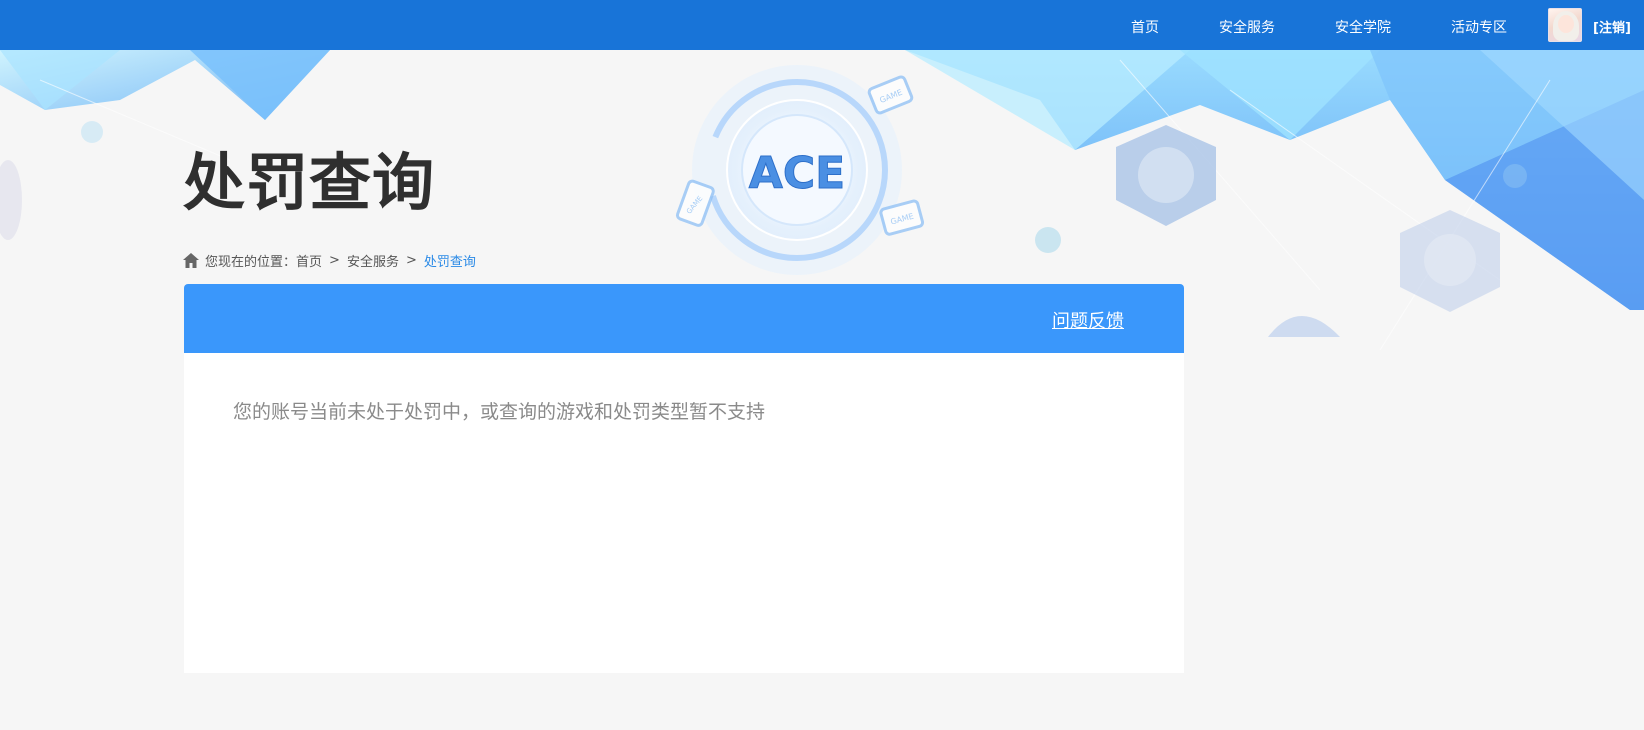 The image size is (1644, 730). What do you see at coordinates (1247, 27) in the screenshot?
I see `nav-item-security-service: 安全服务` at bounding box center [1247, 27].